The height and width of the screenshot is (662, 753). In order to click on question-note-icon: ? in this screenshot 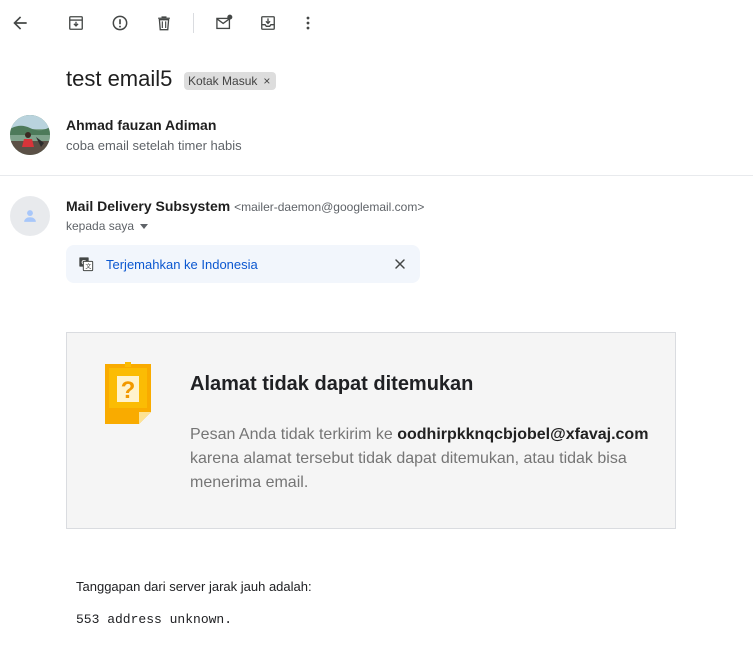, I will do `click(128, 393)`.